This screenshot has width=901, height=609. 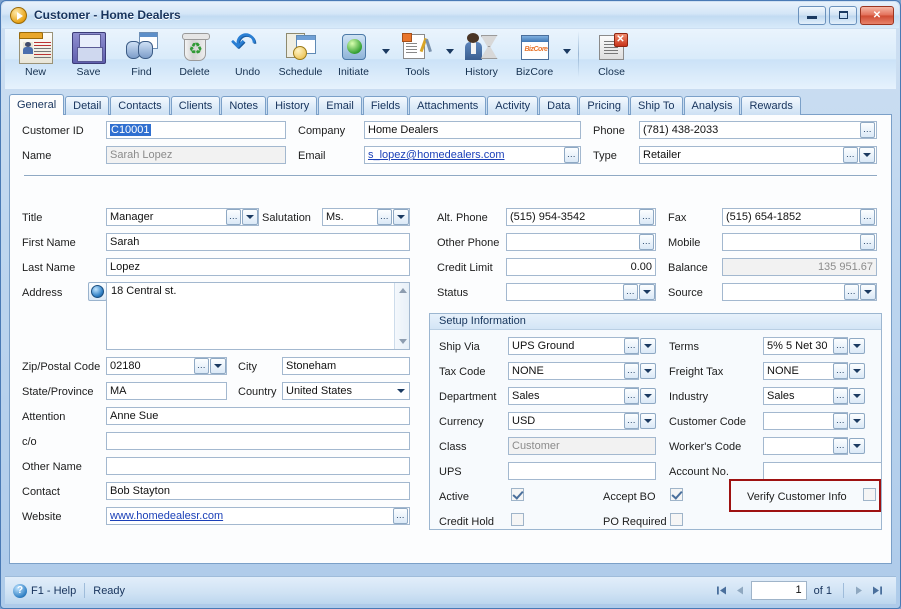 I want to click on tab-email: Email, so click(x=340, y=105).